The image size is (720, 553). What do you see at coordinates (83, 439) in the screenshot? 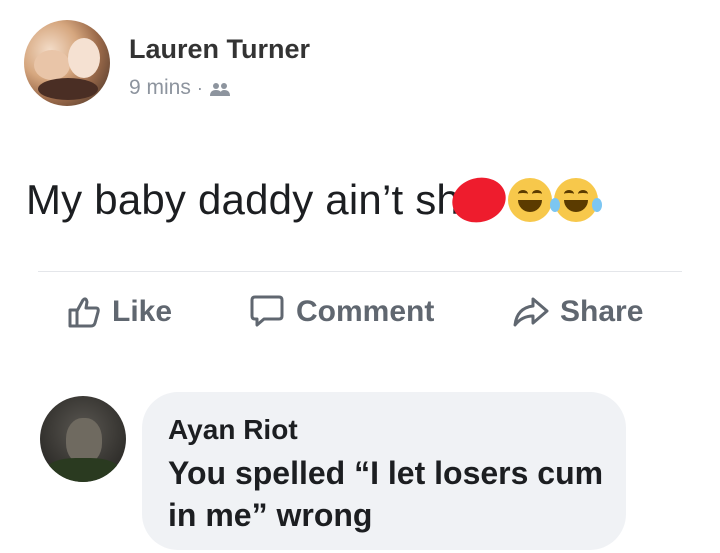
I see `commenter-avatar` at bounding box center [83, 439].